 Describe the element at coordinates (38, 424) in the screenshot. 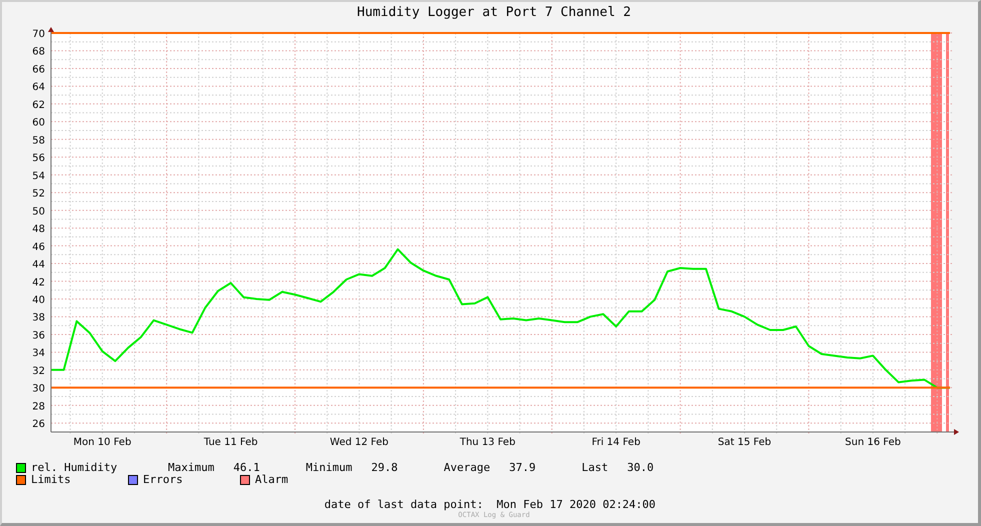

I see `axis-tick-label: 26` at that location.